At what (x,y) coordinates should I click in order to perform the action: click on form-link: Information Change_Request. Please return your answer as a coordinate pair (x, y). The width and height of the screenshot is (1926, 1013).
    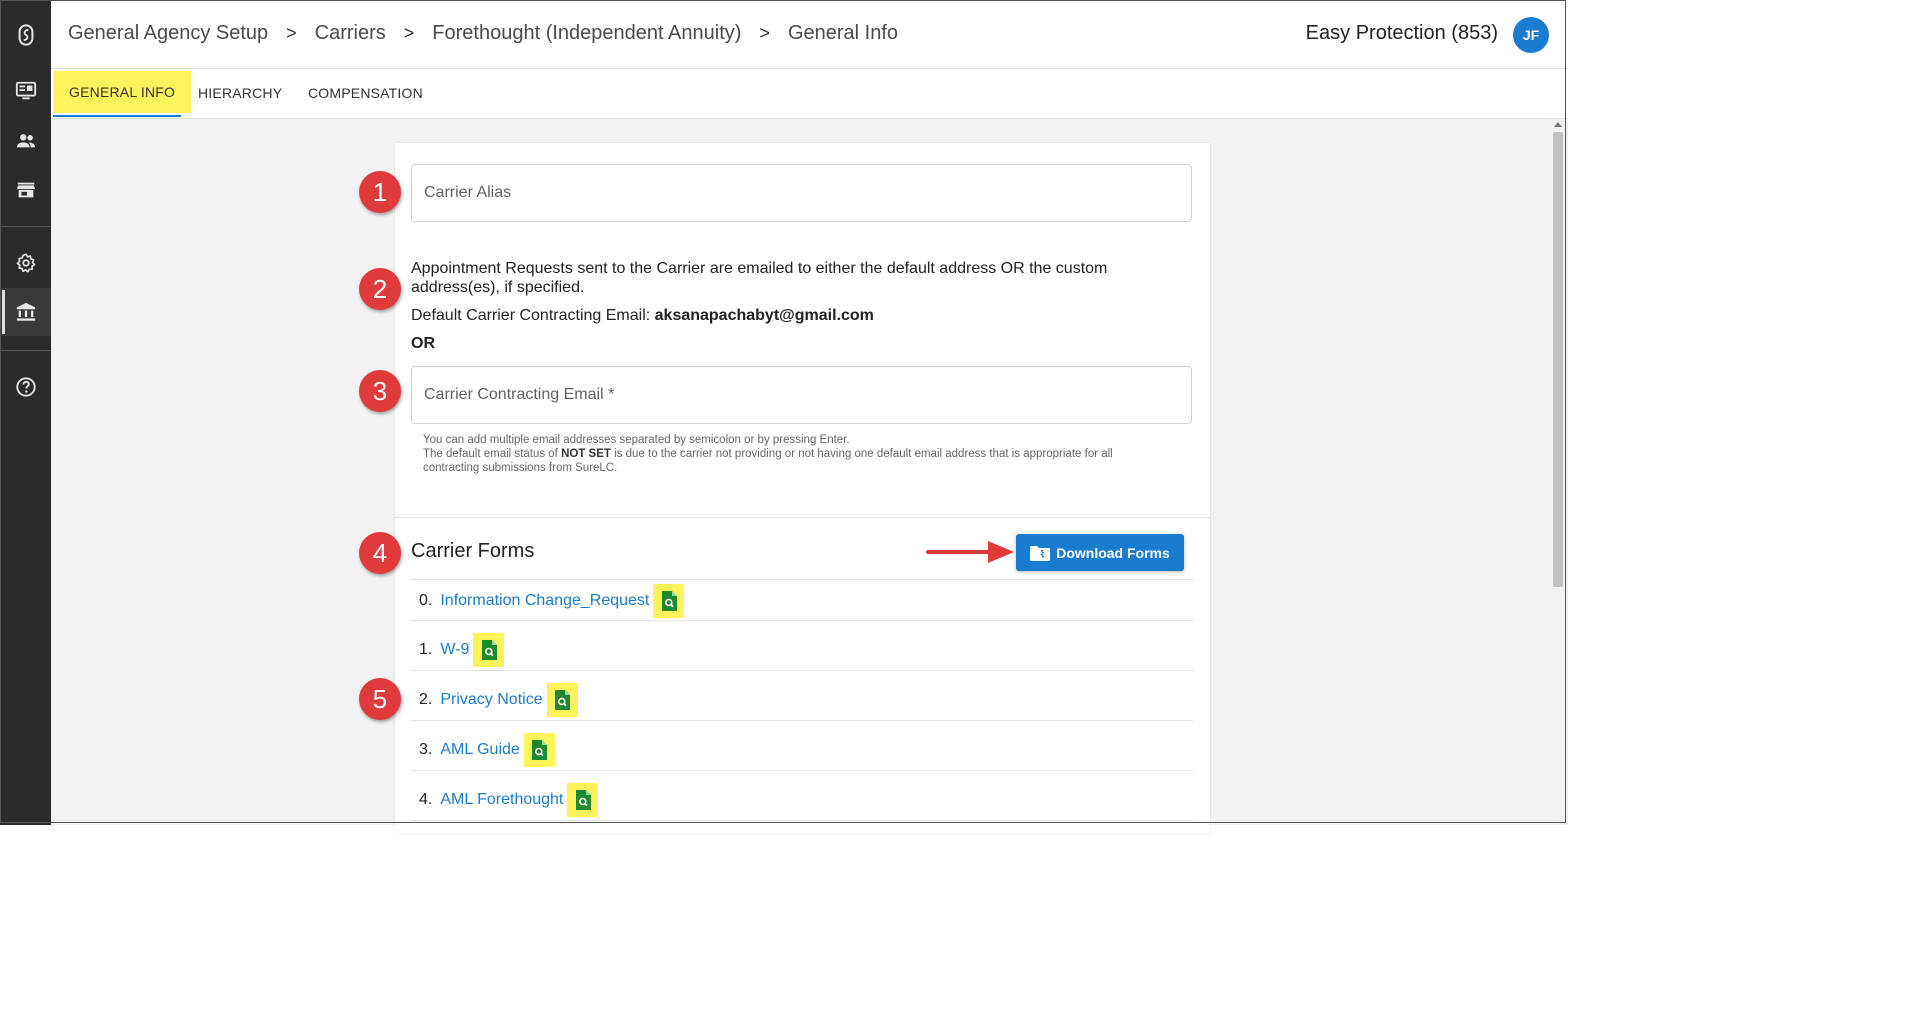
    Looking at the image, I should click on (544, 601).